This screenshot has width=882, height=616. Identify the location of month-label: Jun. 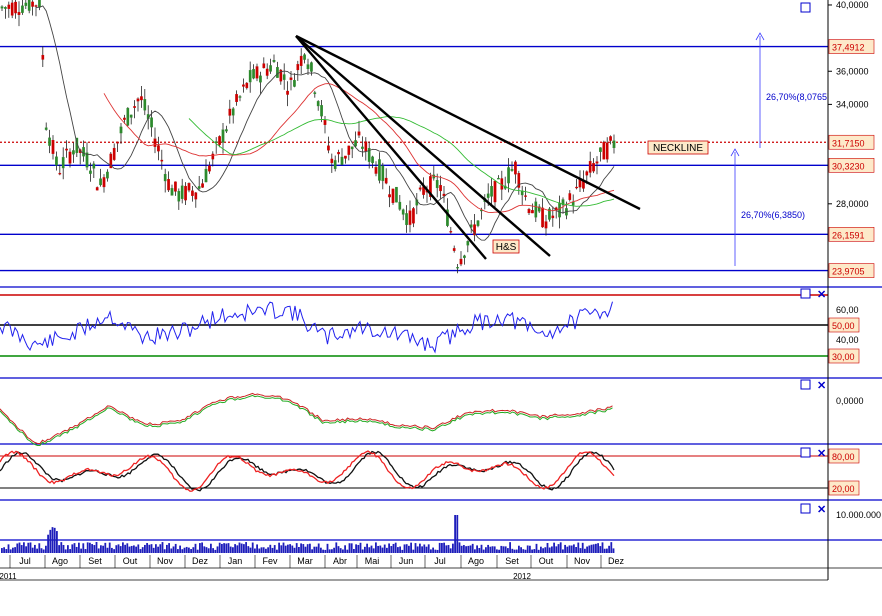
(406, 561).